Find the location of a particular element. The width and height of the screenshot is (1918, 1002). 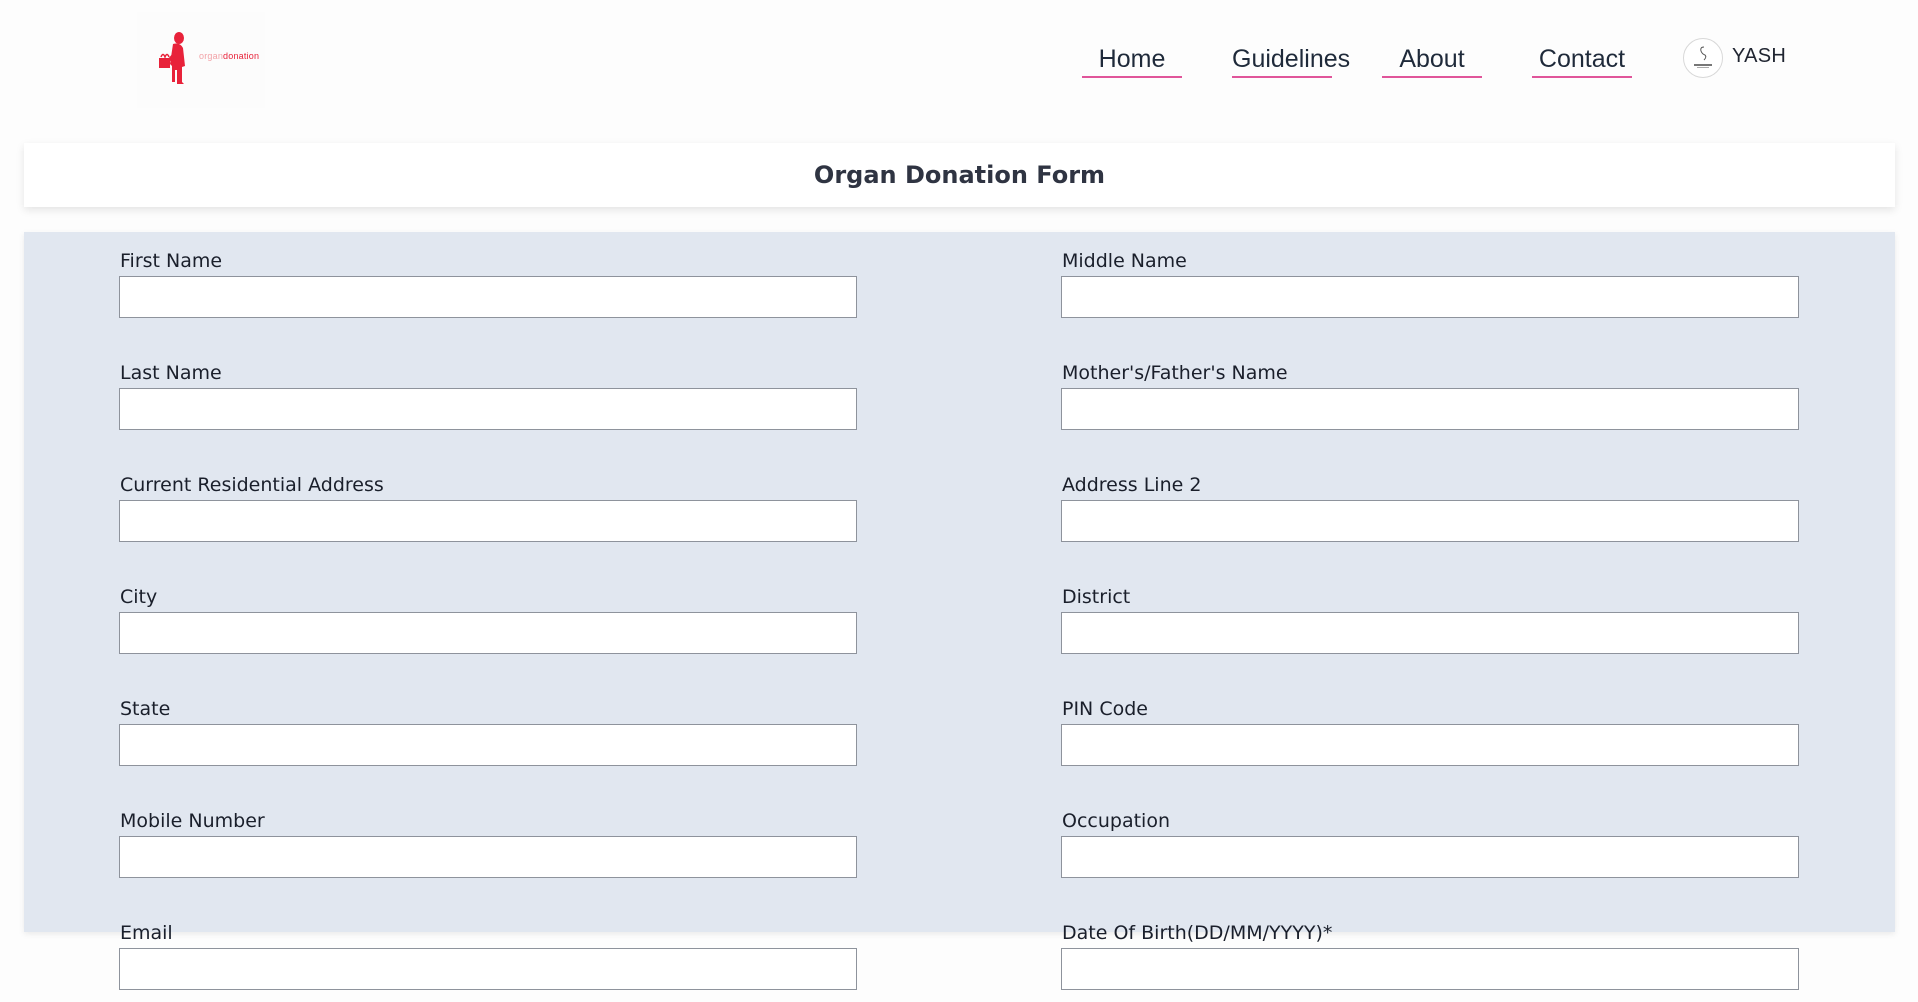

address-line-2-input is located at coordinates (1430, 521).